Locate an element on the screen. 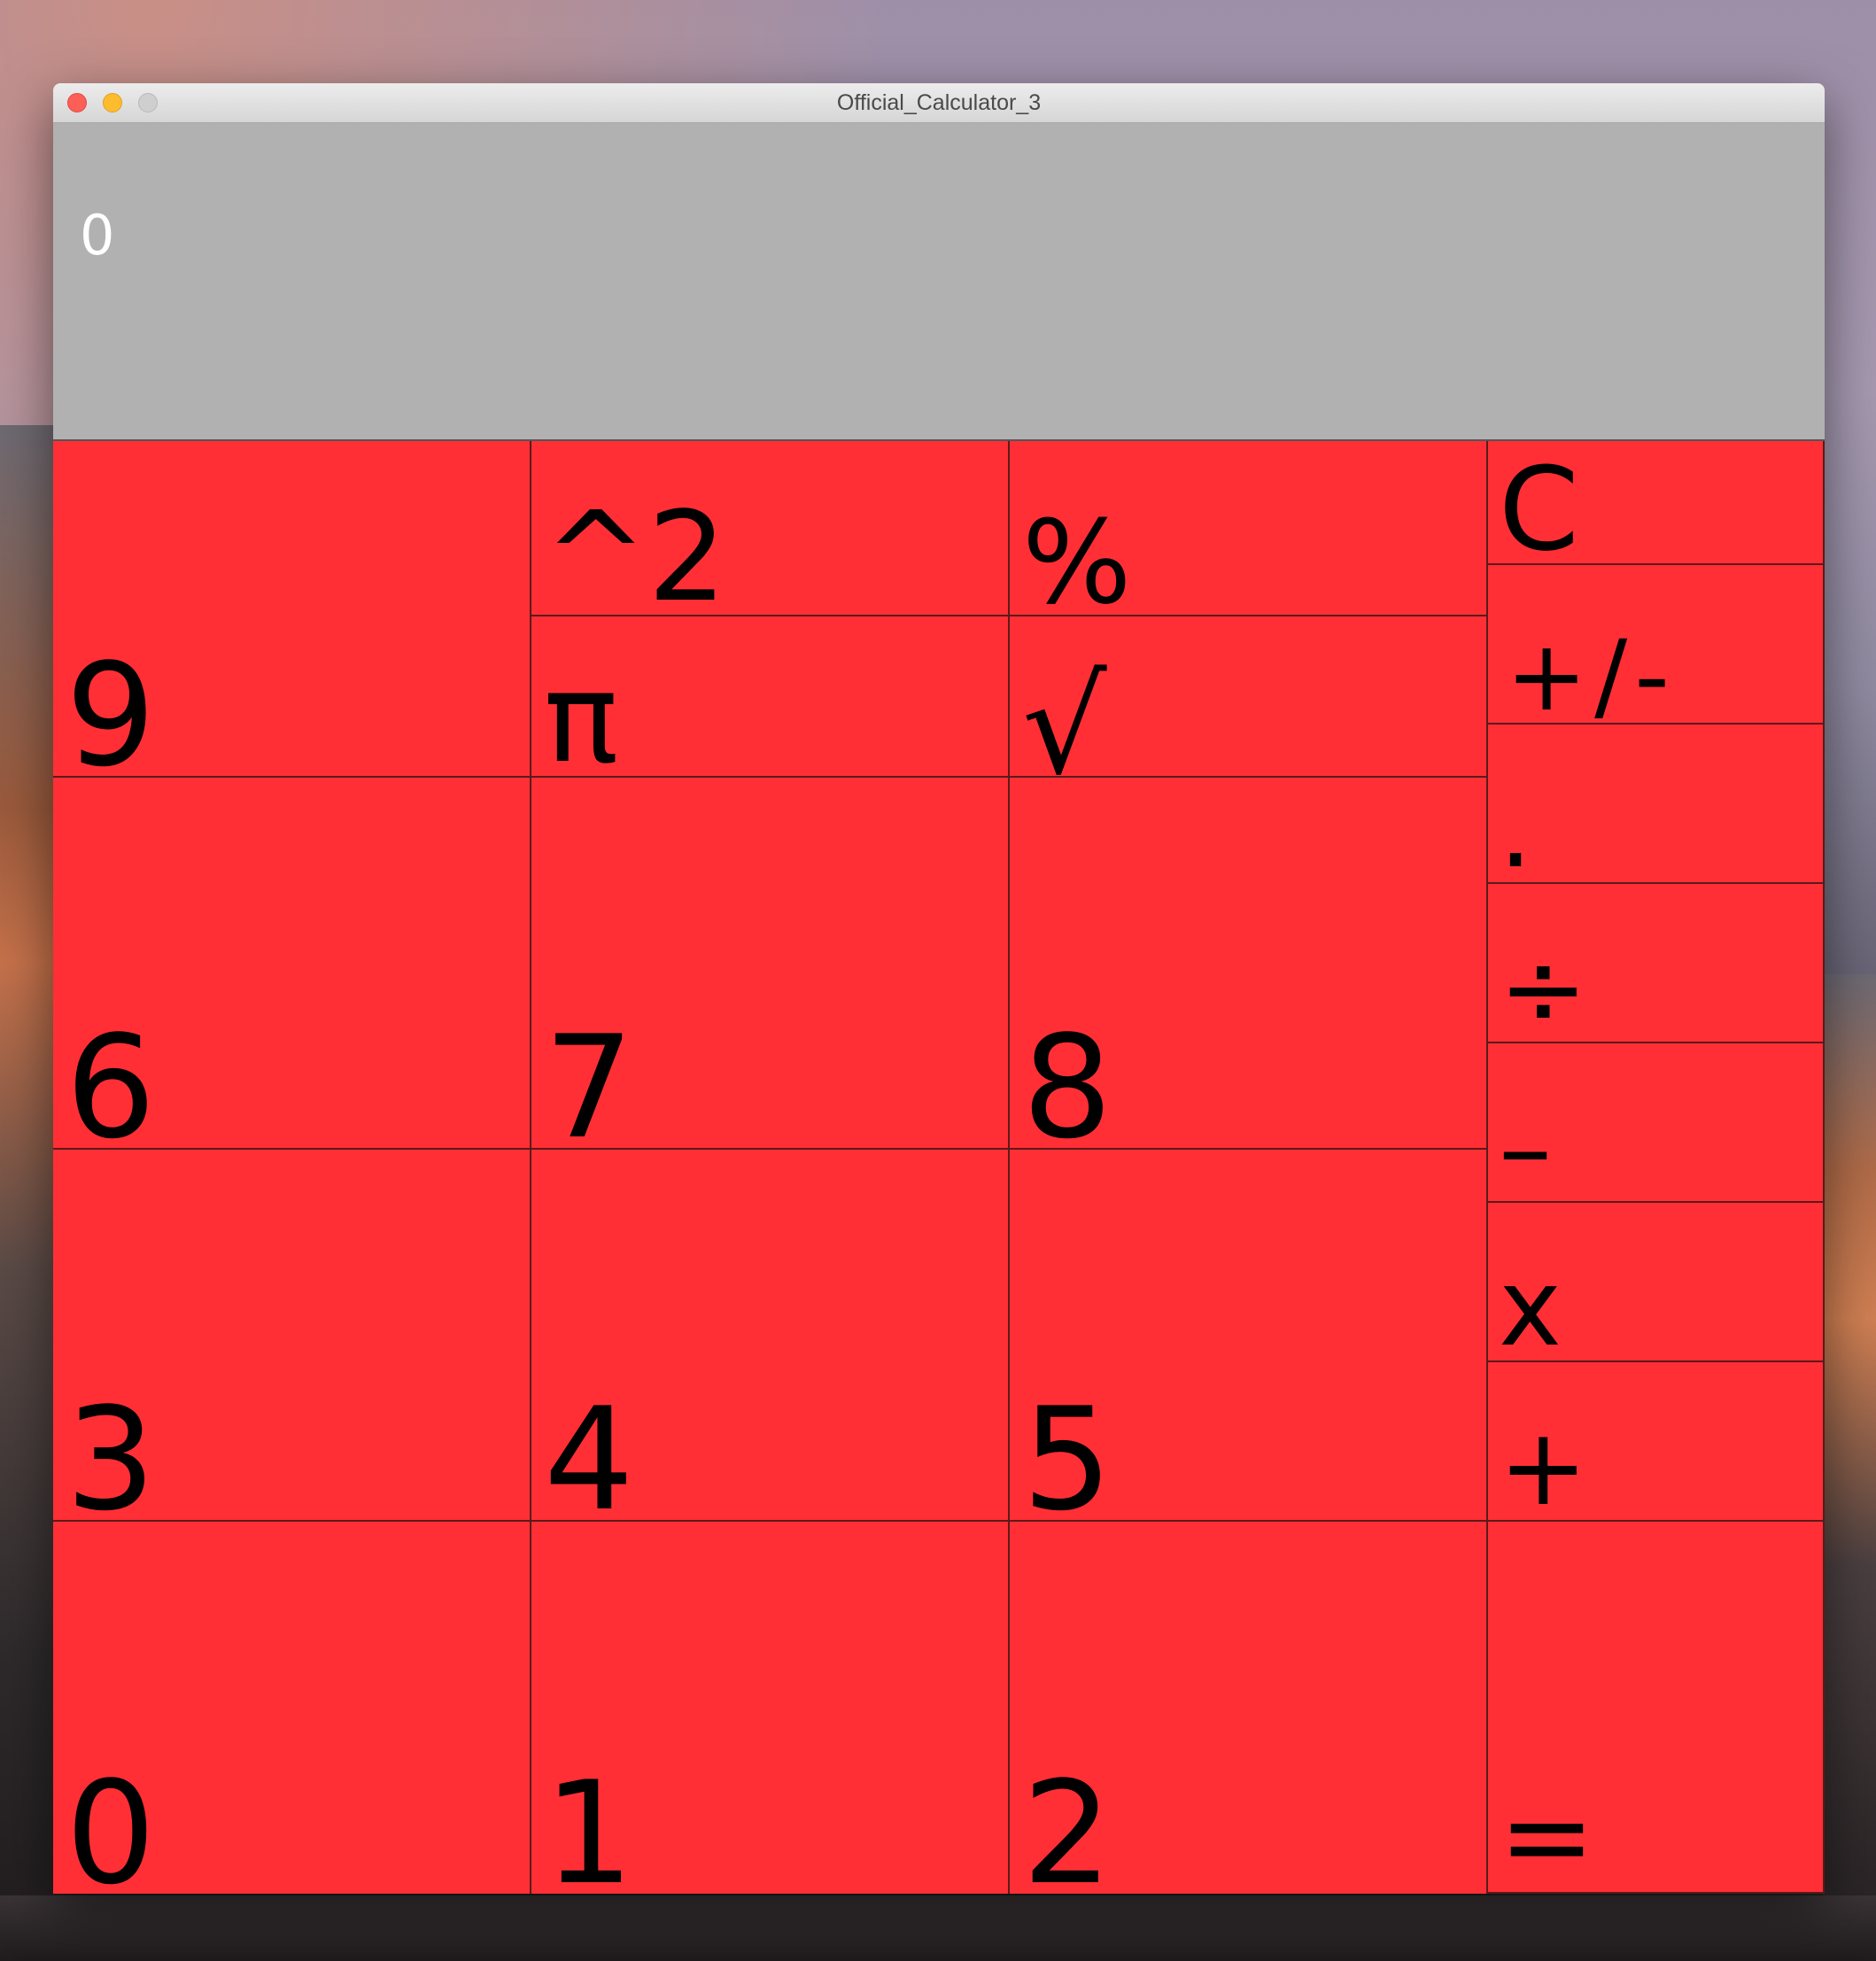  square-label: ^2 is located at coordinates (635, 557).